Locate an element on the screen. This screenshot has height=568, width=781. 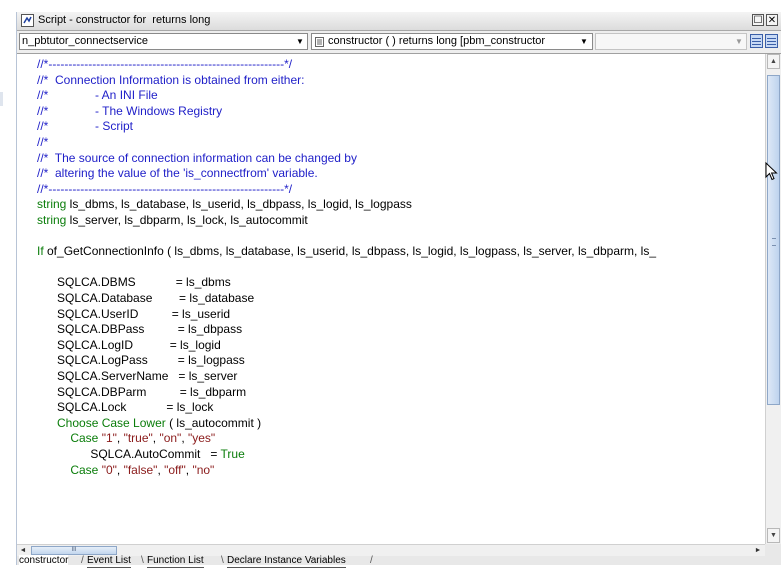
close-button: ✕ is located at coordinates (772, 20).